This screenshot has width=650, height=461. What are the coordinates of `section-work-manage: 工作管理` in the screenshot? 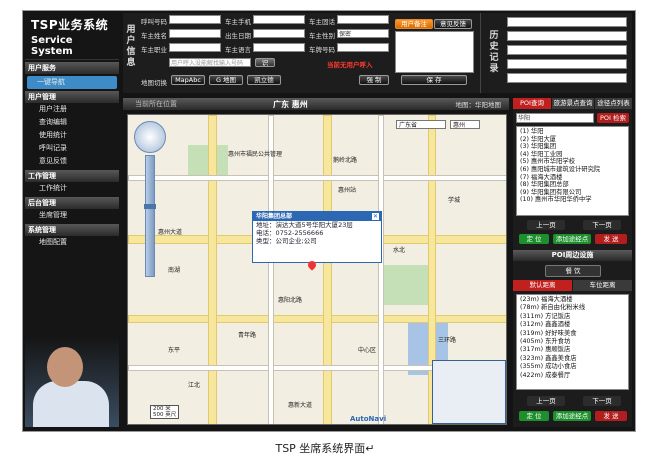 It's located at (72, 176).